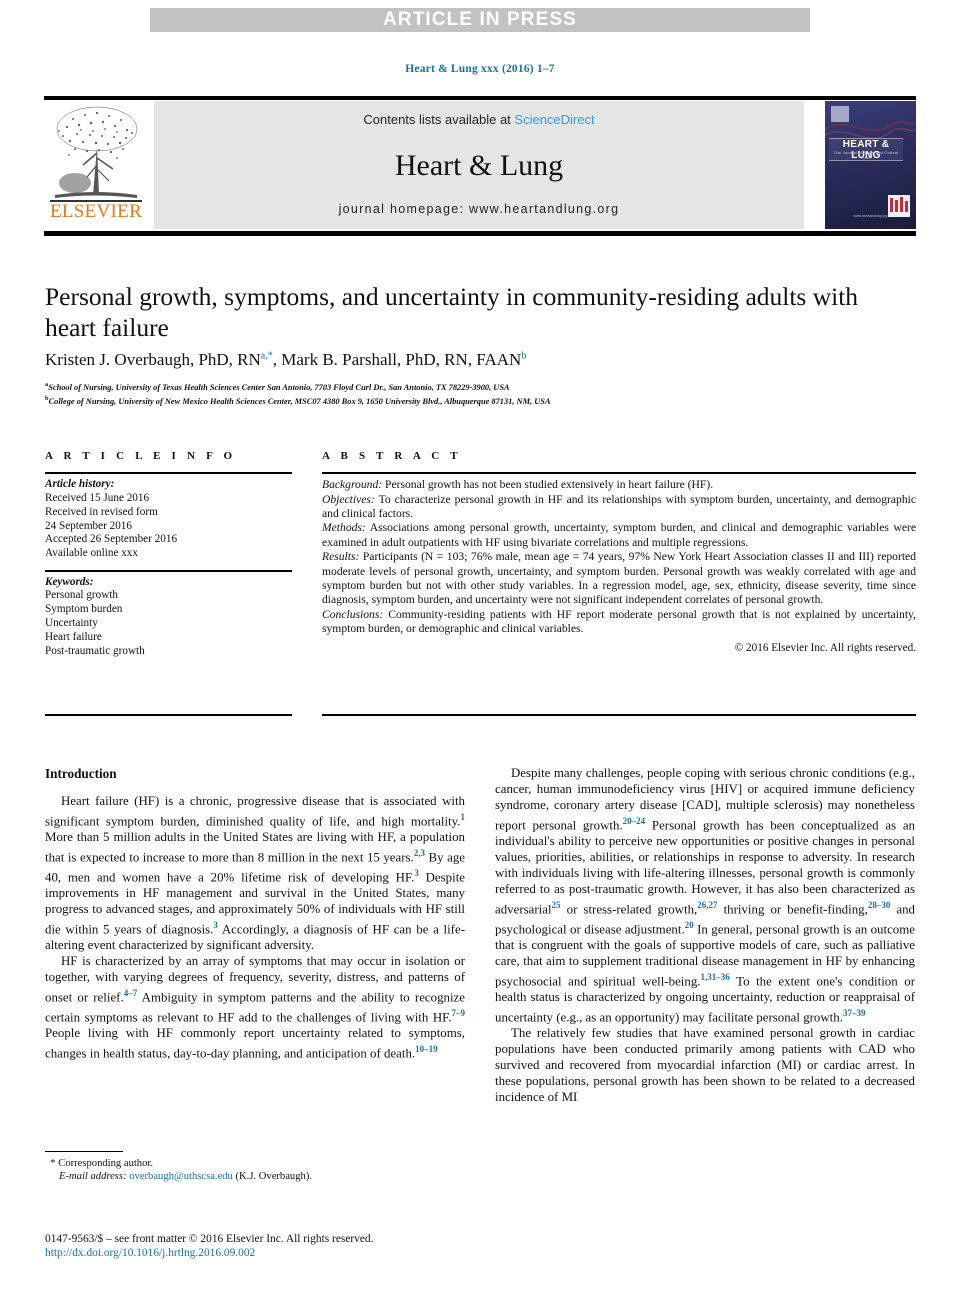 This screenshot has width=960, height=1305. What do you see at coordinates (93, 1177) in the screenshot?
I see `email-label: E-mail address:` at bounding box center [93, 1177].